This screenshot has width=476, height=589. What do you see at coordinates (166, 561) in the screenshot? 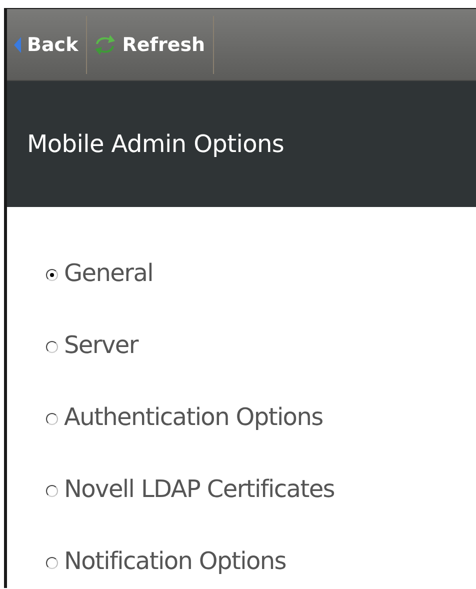
I see `option-label: Notification Options` at bounding box center [166, 561].